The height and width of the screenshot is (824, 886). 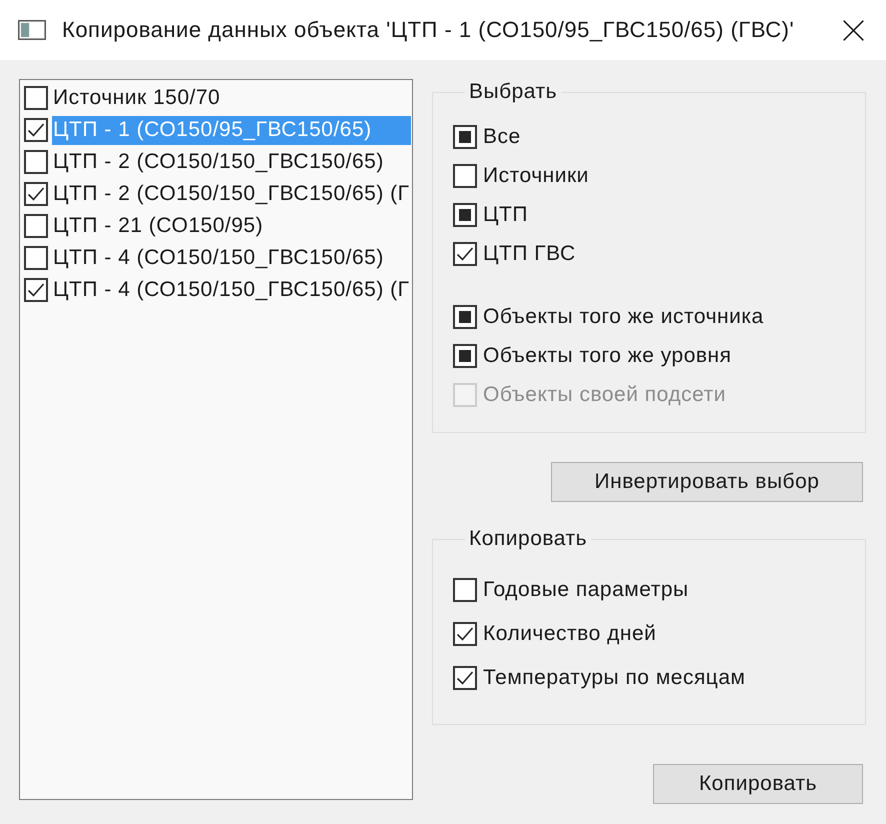 I want to click on close-icon, so click(x=853, y=30).